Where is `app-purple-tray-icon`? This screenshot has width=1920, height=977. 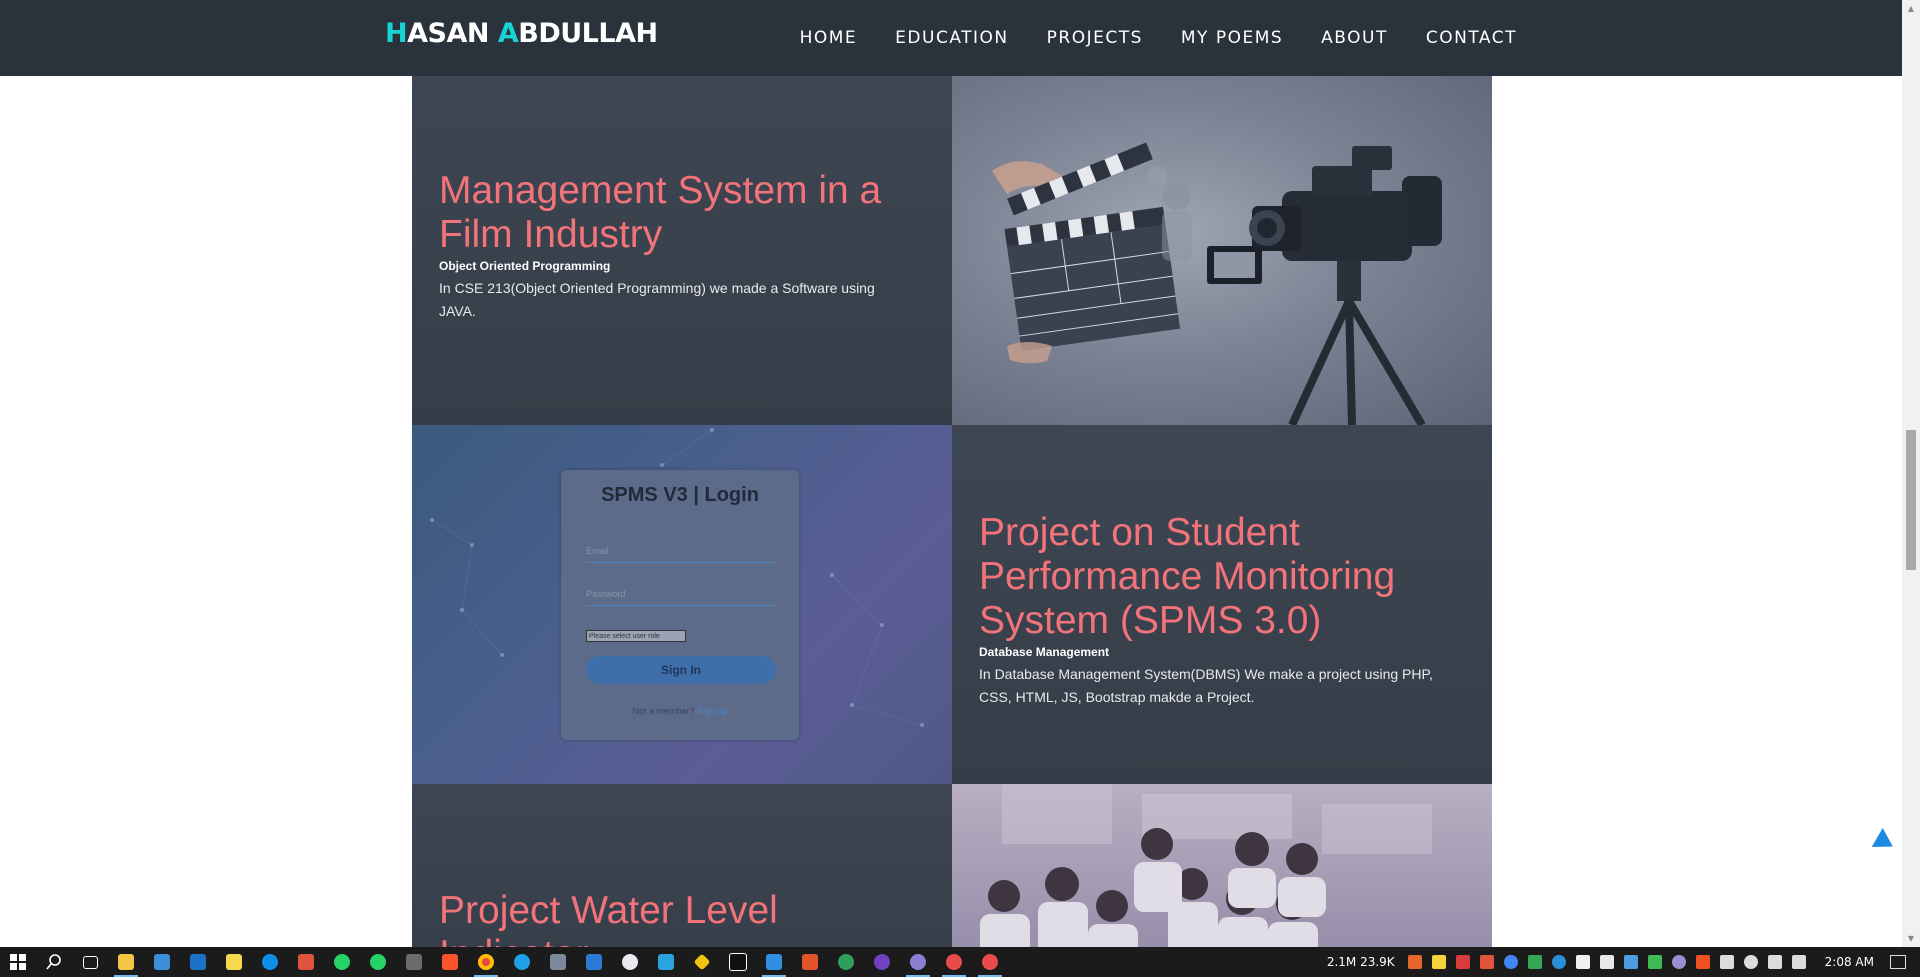 app-purple-tray-icon is located at coordinates (1678, 962).